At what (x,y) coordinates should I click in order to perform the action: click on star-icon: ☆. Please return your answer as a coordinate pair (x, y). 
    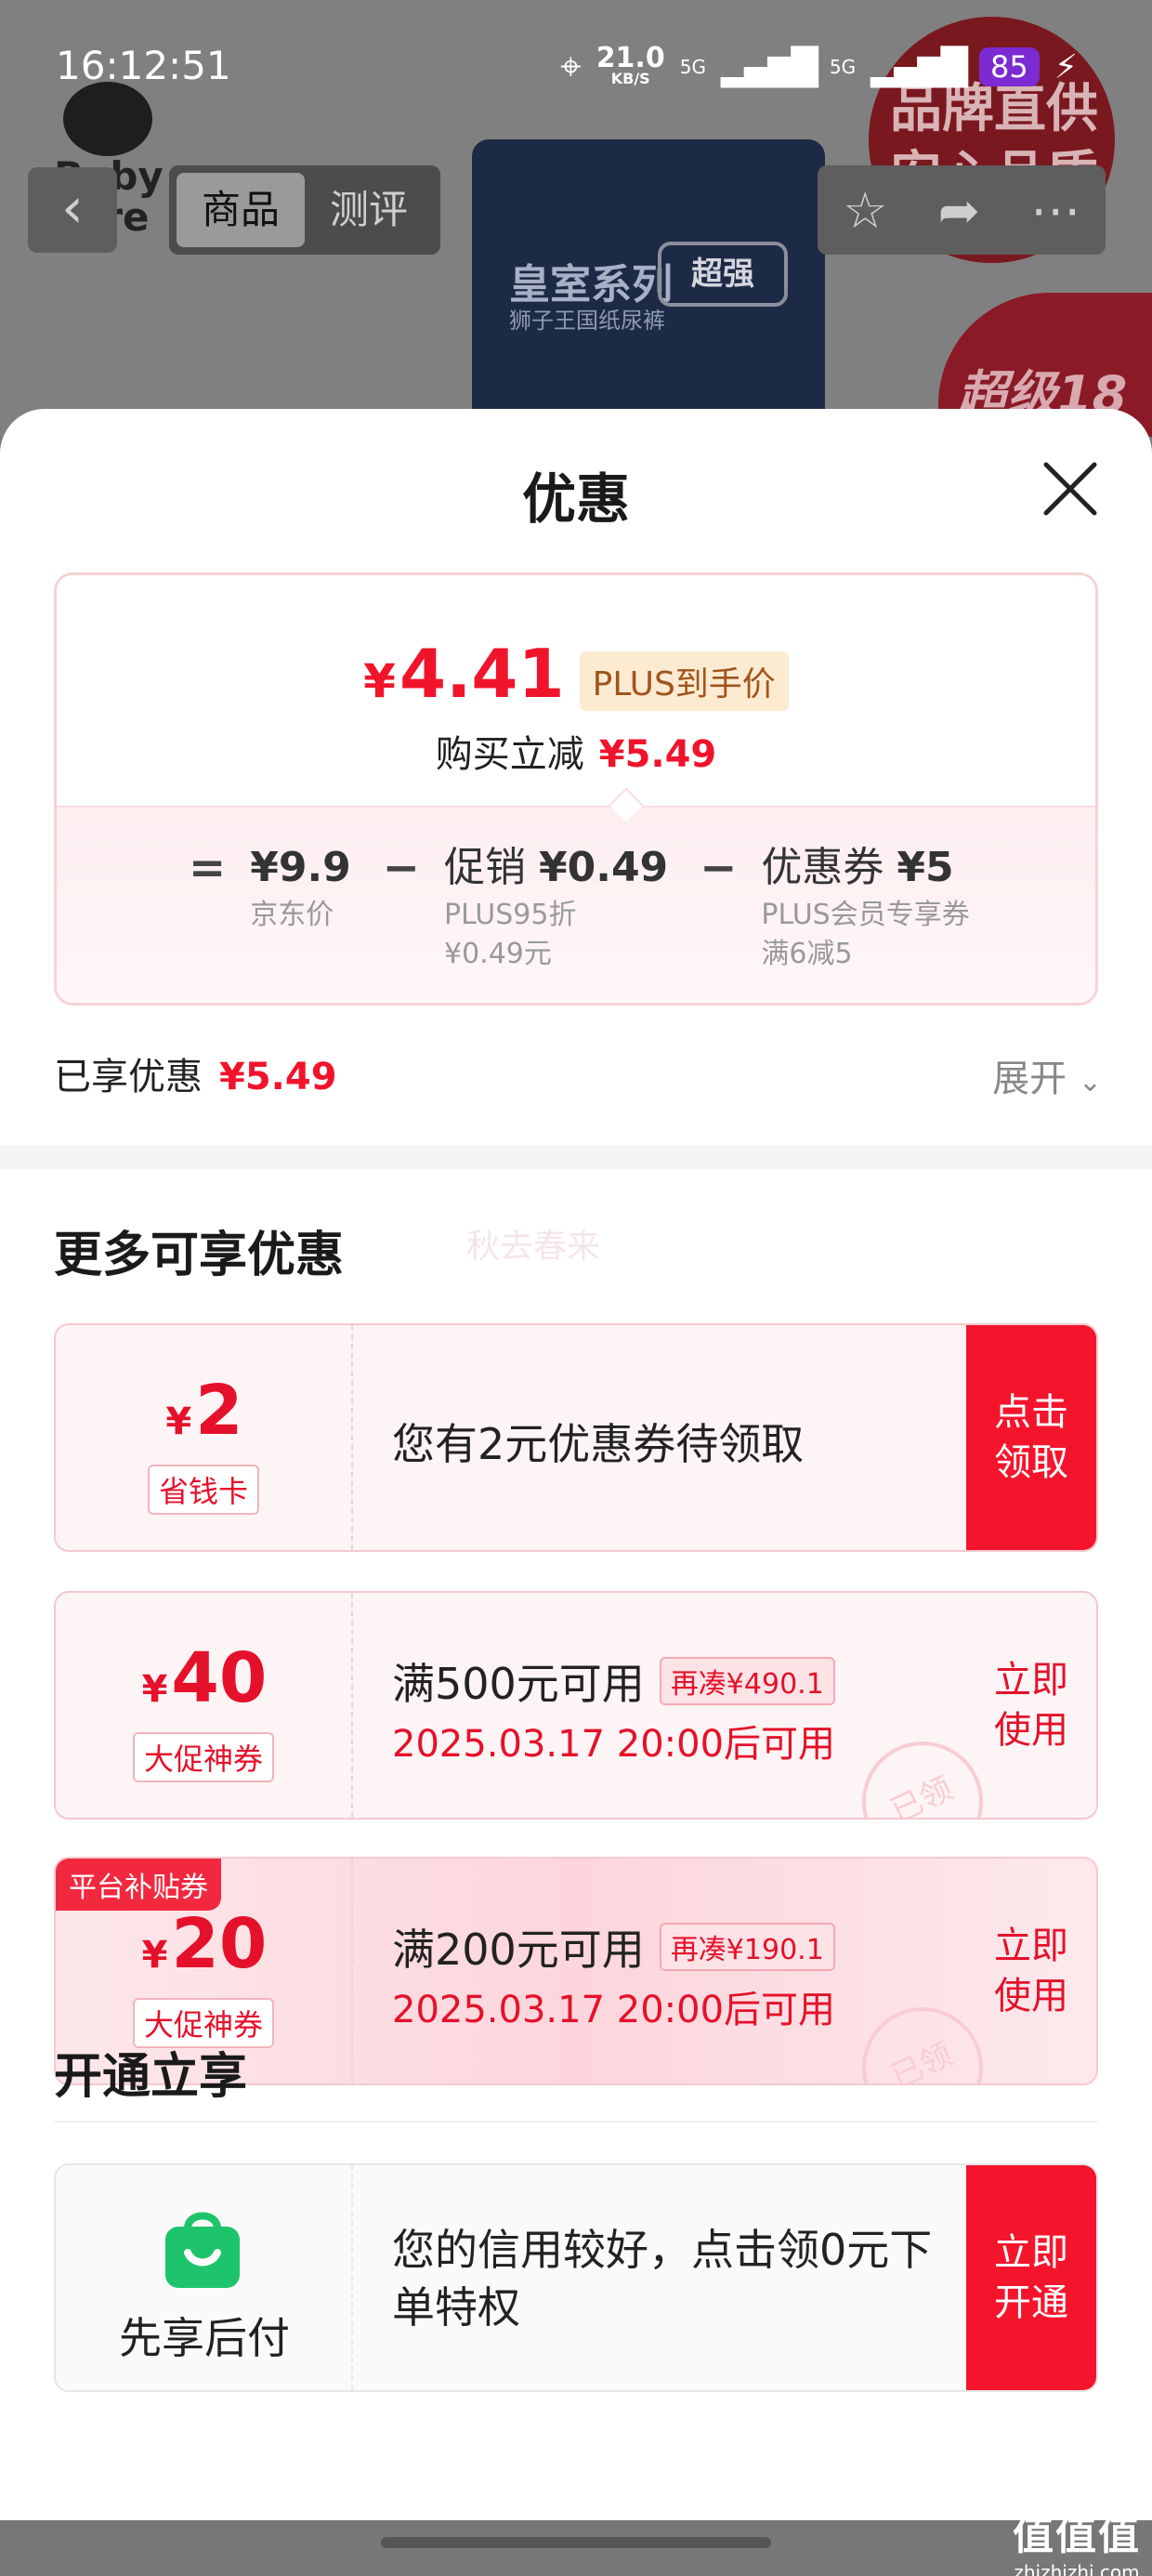
    Looking at the image, I should click on (865, 210).